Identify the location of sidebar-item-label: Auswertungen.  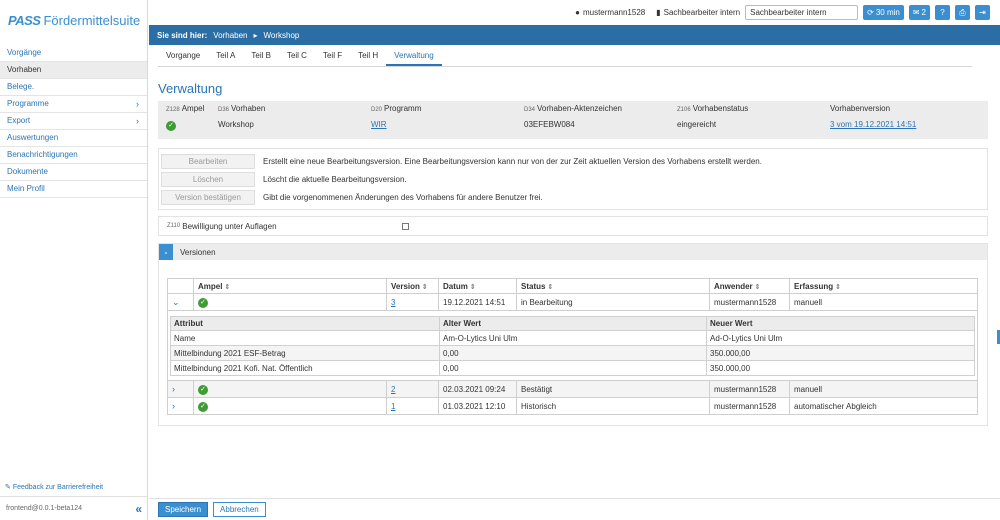
(33, 137).